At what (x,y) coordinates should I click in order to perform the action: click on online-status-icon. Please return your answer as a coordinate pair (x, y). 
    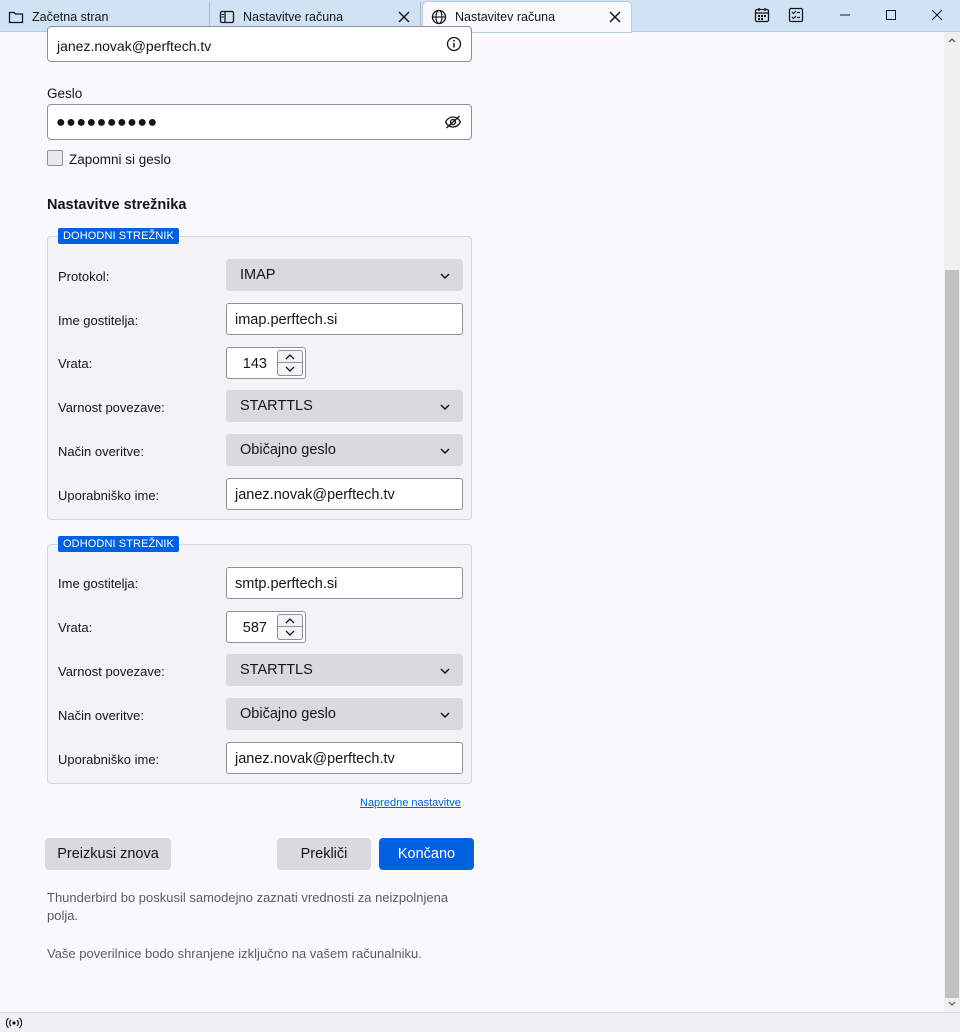
    Looking at the image, I should click on (14, 1023).